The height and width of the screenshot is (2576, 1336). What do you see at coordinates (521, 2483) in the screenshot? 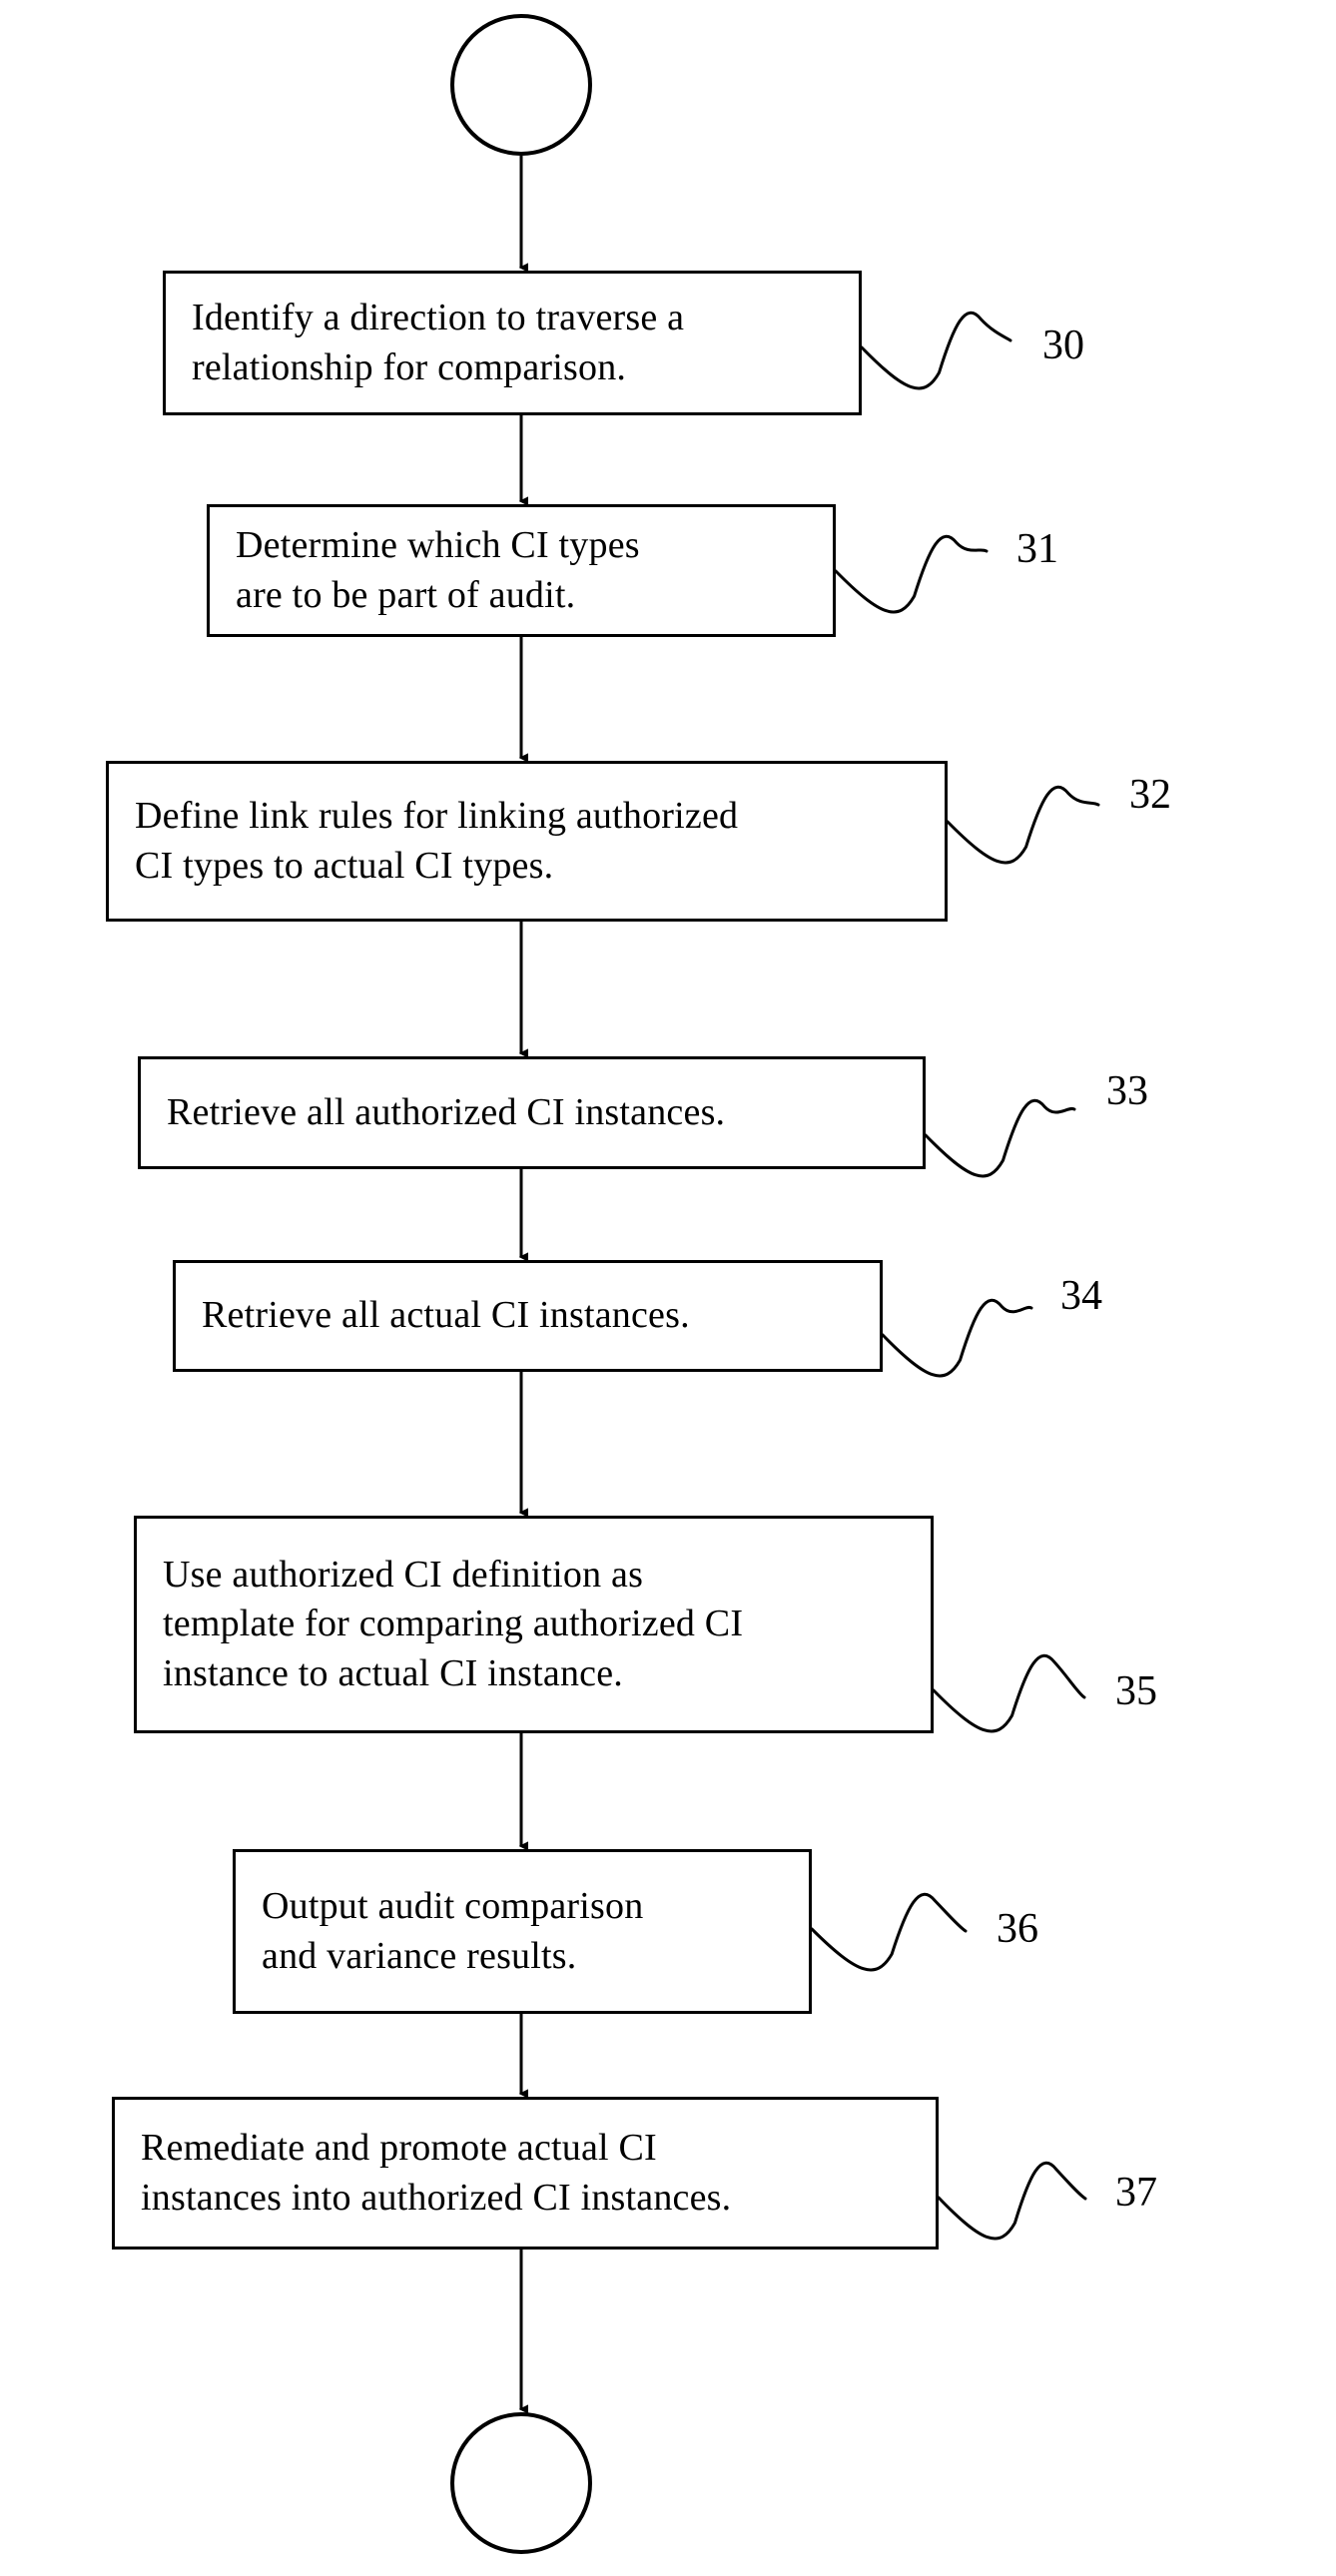
I see `end-circle` at bounding box center [521, 2483].